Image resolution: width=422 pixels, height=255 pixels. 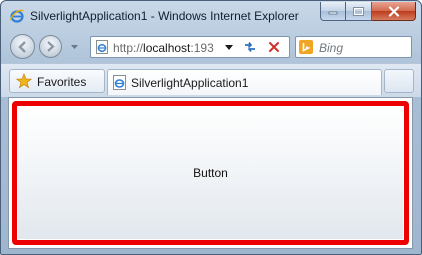 I want to click on favorites-button: Favorites, so click(x=57, y=81).